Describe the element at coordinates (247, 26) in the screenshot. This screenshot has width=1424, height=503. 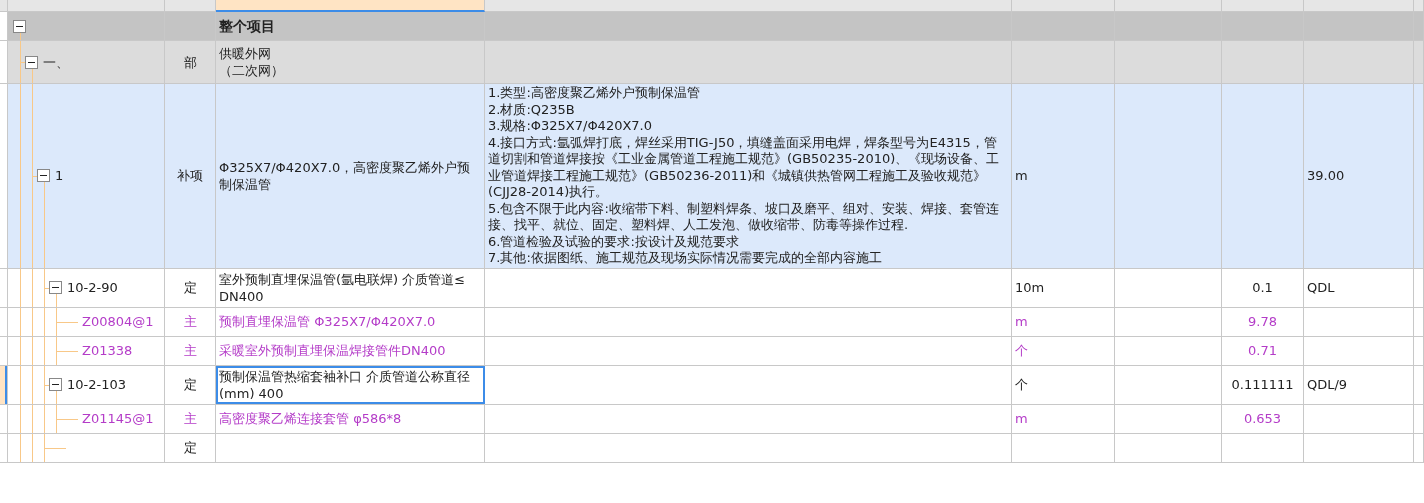
I see `item-name: 整个项目` at that location.